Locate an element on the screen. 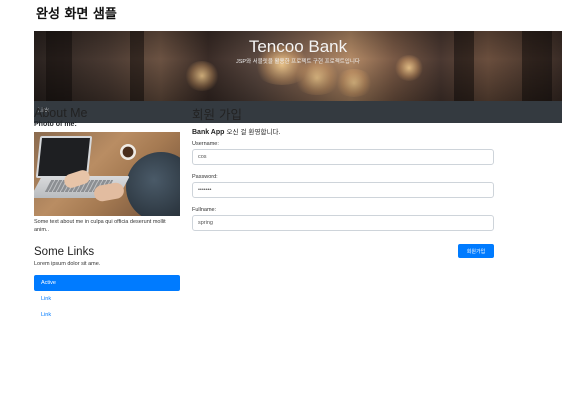 The height and width of the screenshot is (410, 588). links-nav: Active Link Link is located at coordinates (107, 299).